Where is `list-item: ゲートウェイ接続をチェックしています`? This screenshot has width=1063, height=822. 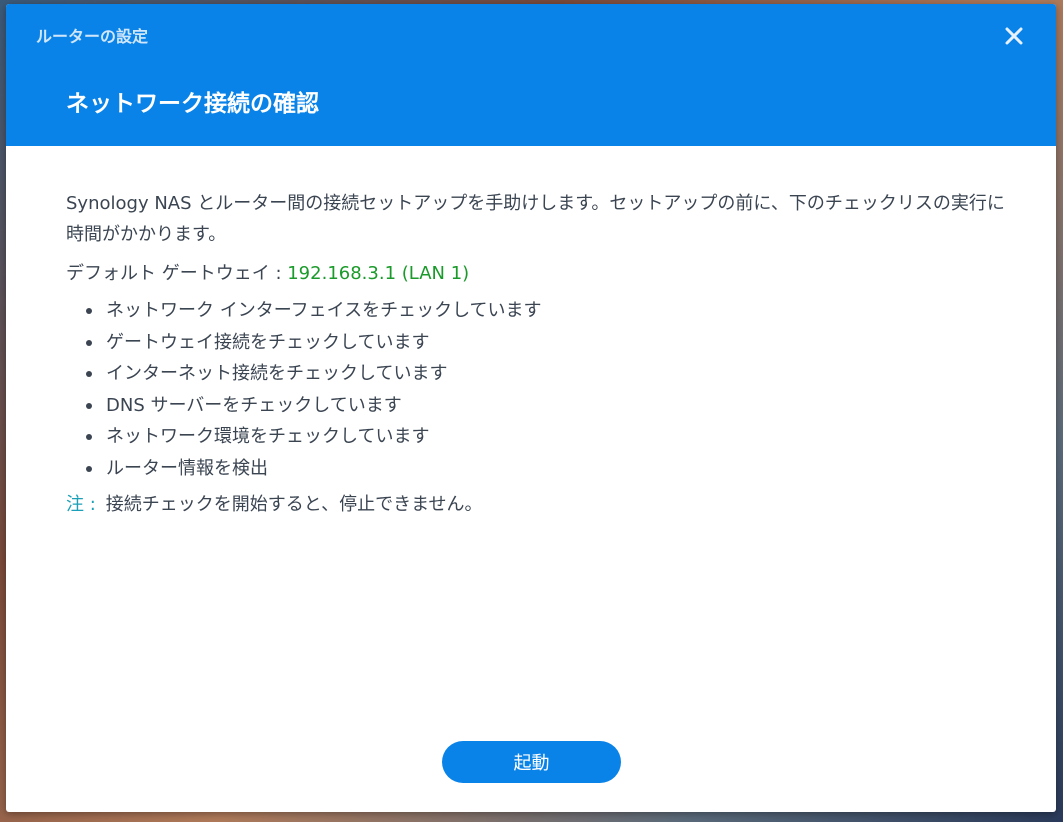 list-item: ゲートウェイ接続をチェックしています is located at coordinates (546, 343).